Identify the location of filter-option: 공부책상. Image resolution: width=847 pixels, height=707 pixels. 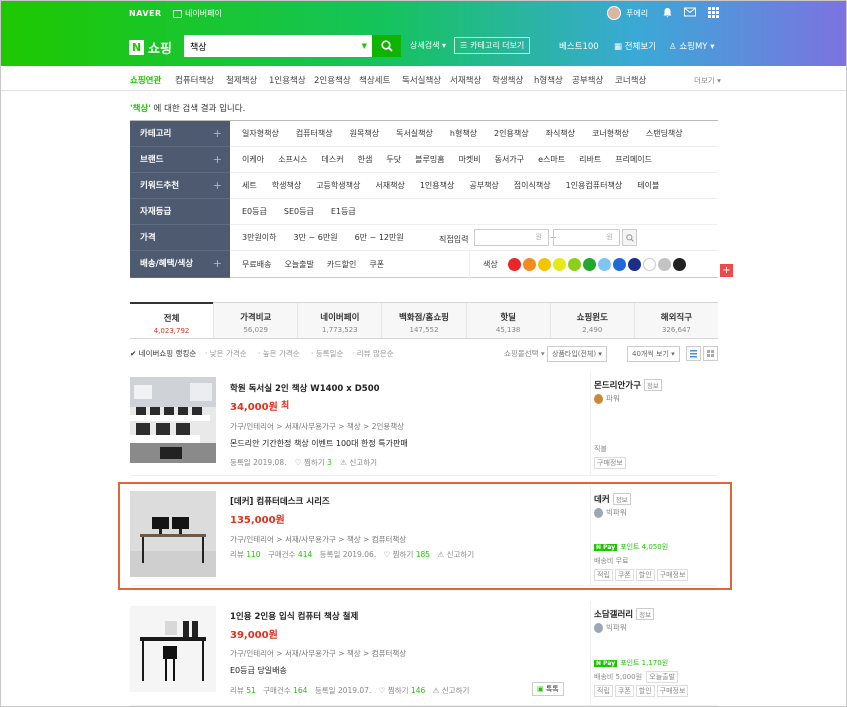
(483, 185).